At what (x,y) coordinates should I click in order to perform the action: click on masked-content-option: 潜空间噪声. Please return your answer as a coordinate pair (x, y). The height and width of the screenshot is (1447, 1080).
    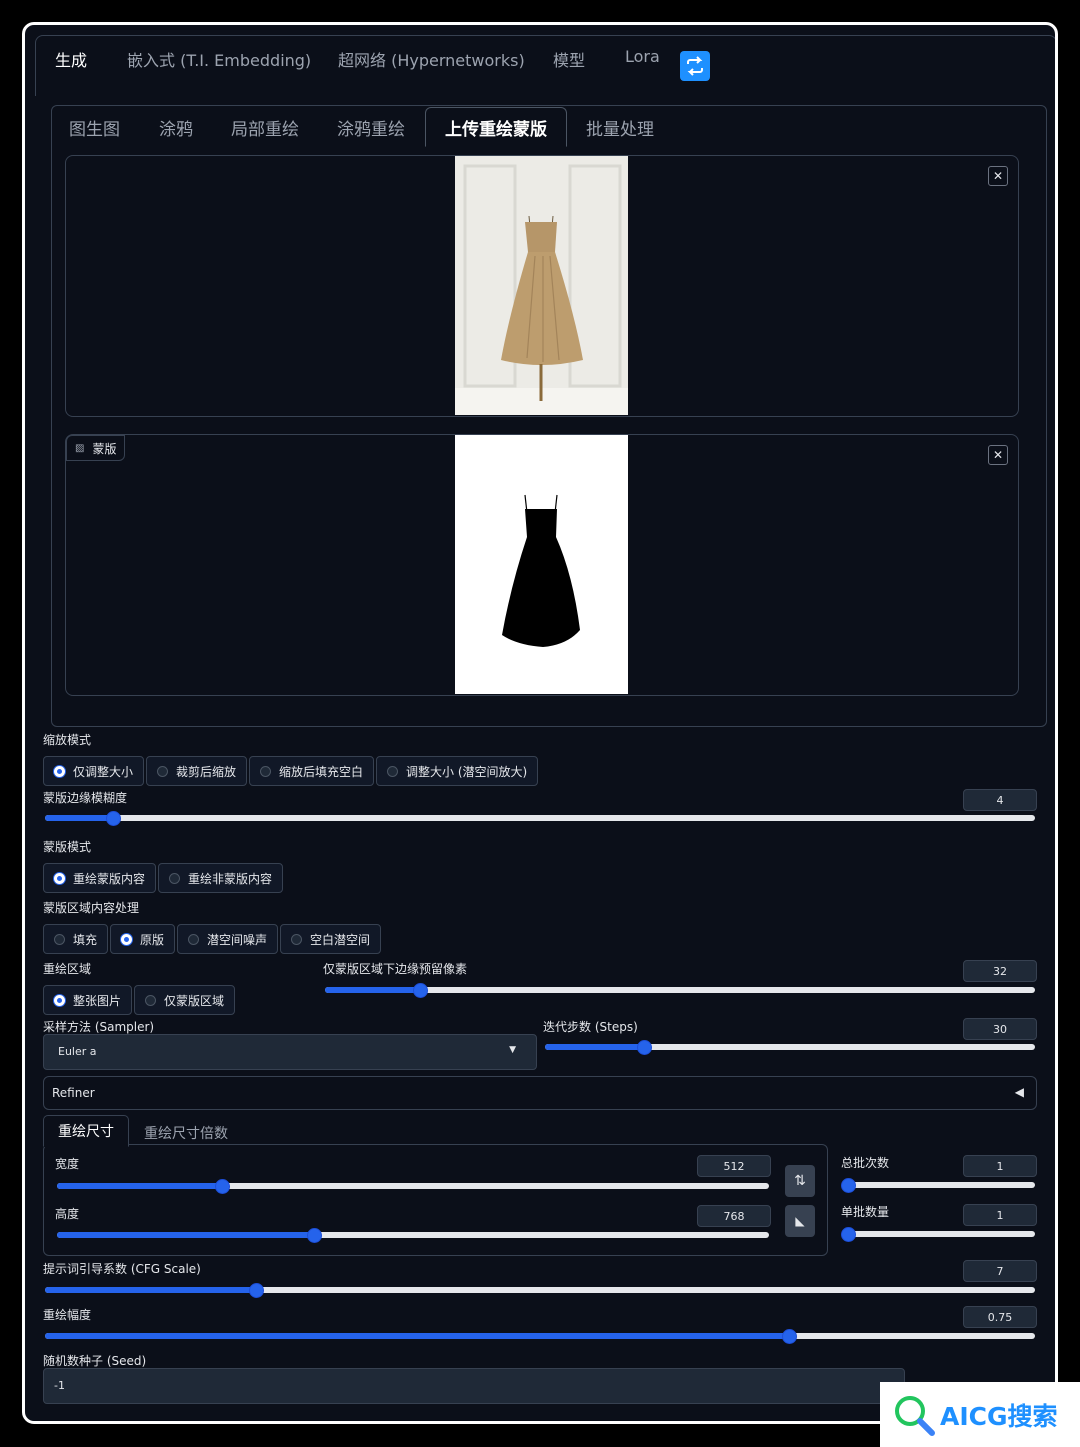
    Looking at the image, I should click on (228, 939).